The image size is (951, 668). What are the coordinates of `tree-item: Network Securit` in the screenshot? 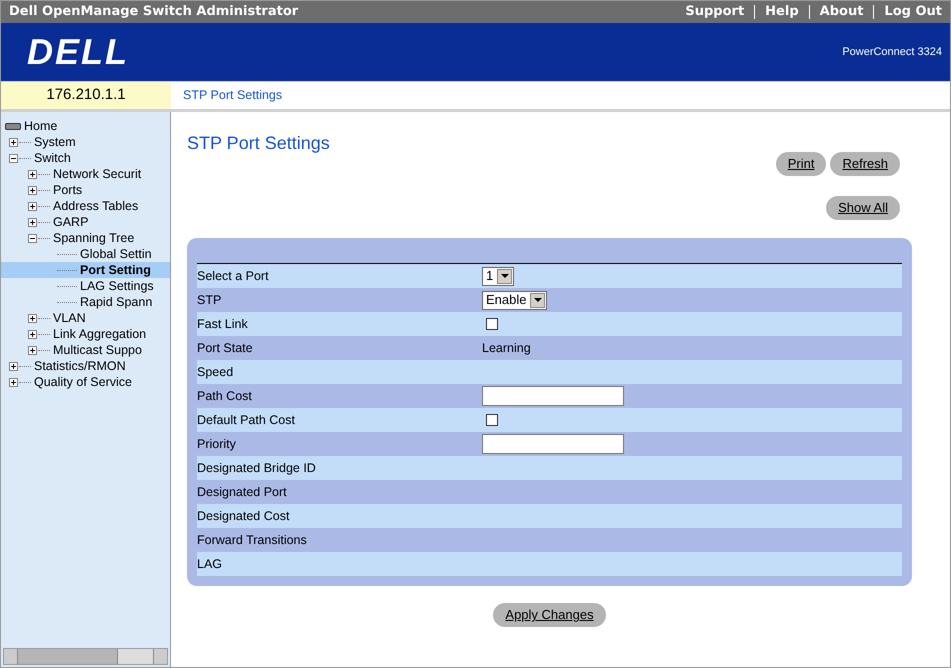 It's located at (97, 174).